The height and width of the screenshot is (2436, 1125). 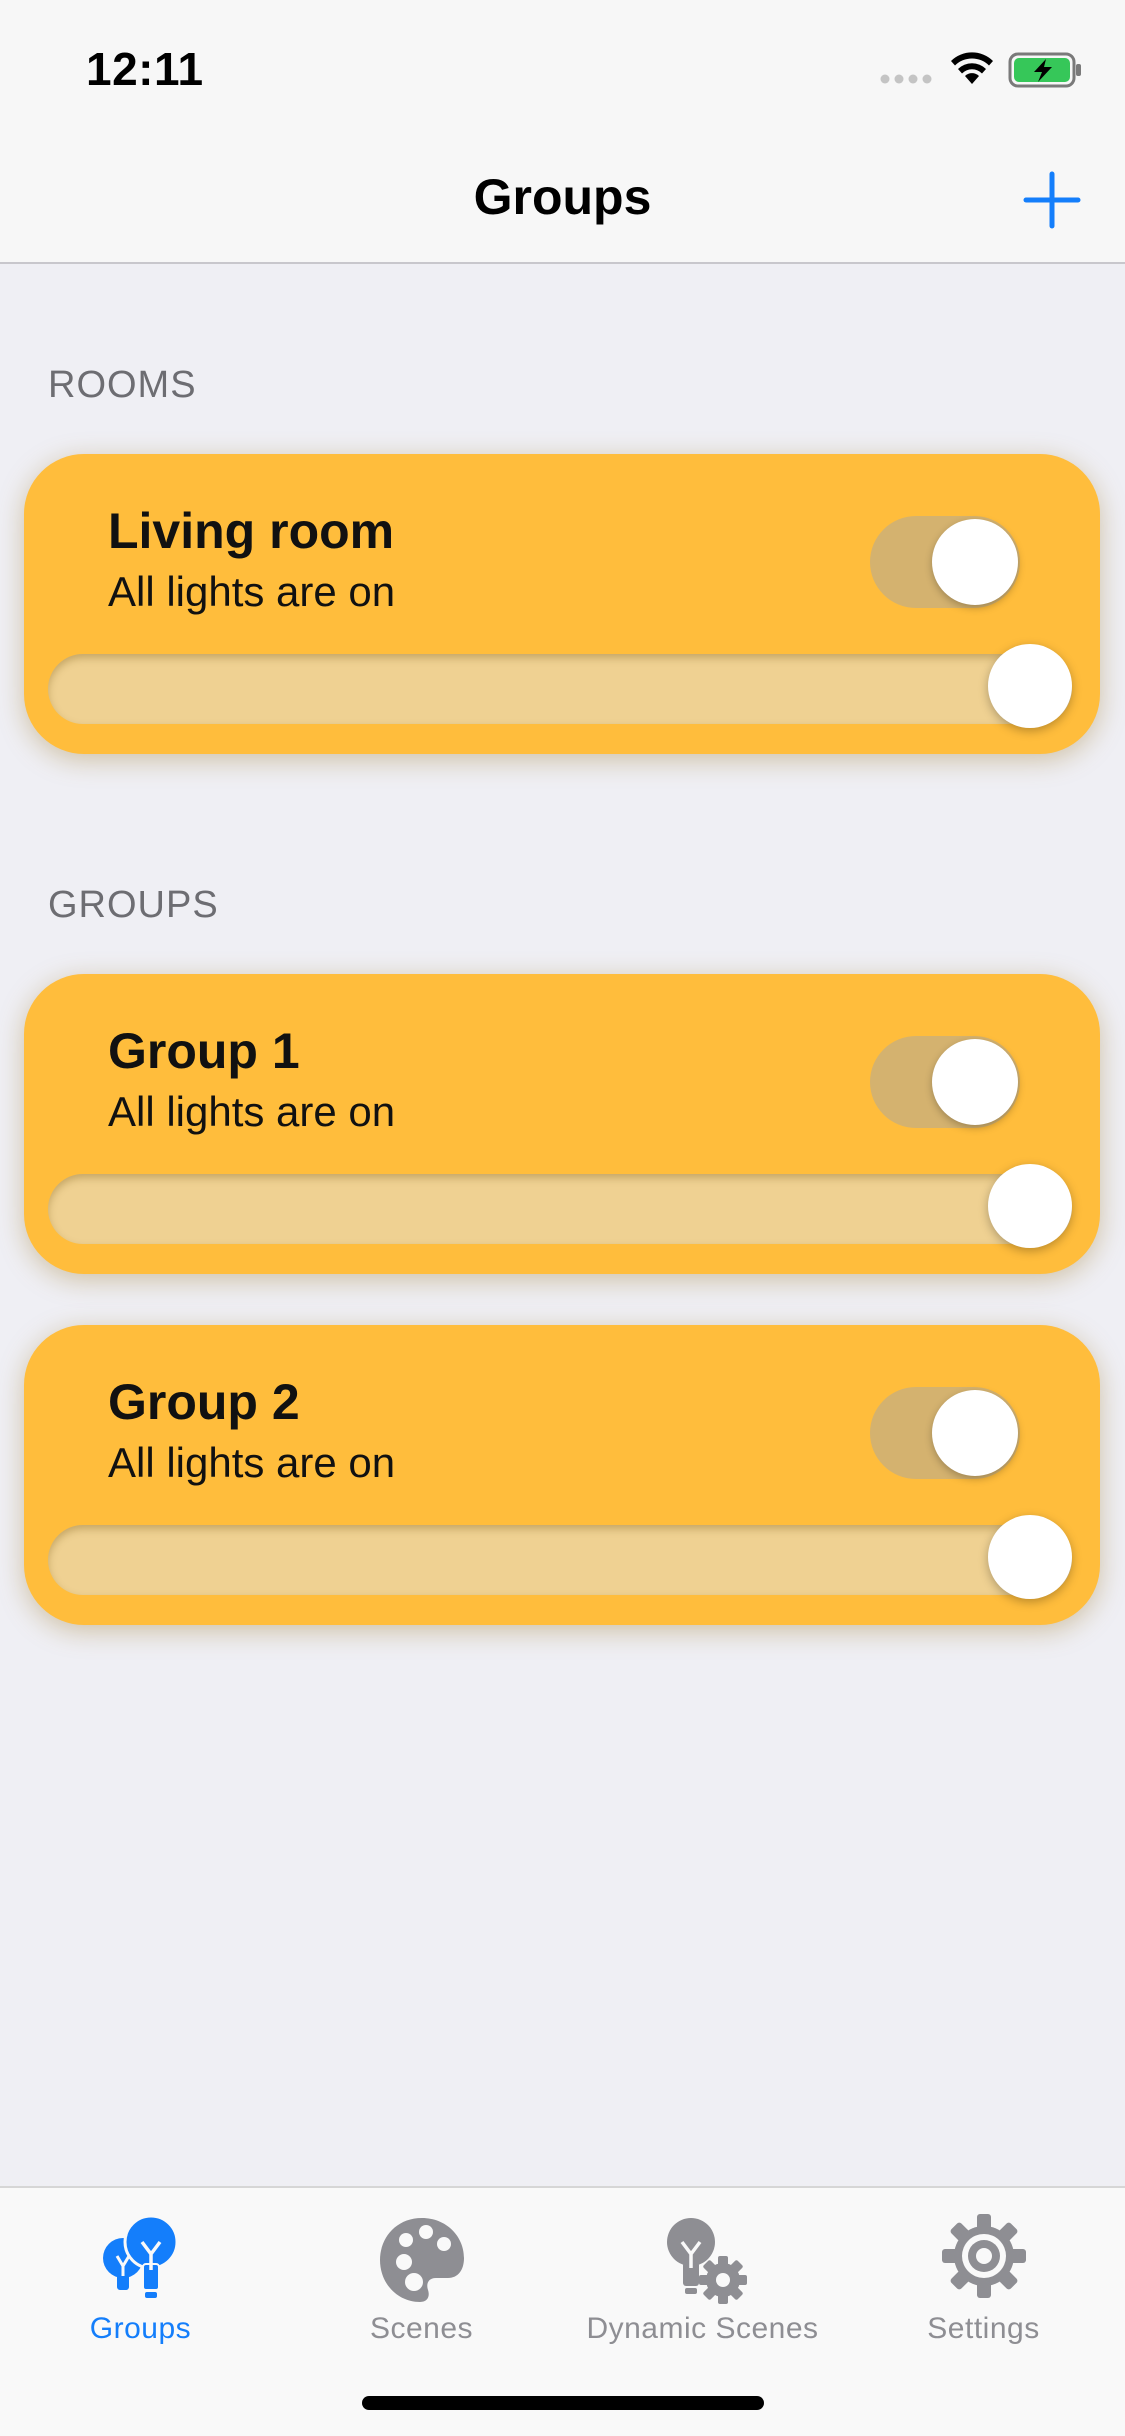 What do you see at coordinates (562, 604) in the screenshot?
I see `group-card-living-room: Living room All lights are on` at bounding box center [562, 604].